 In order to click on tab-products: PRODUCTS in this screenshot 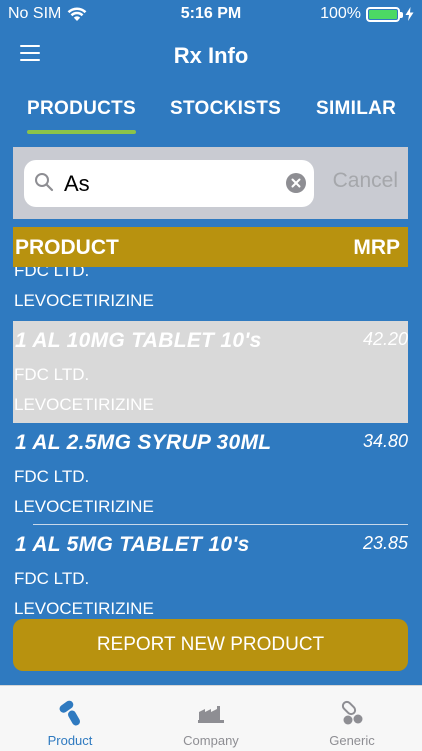, I will do `click(81, 109)`.